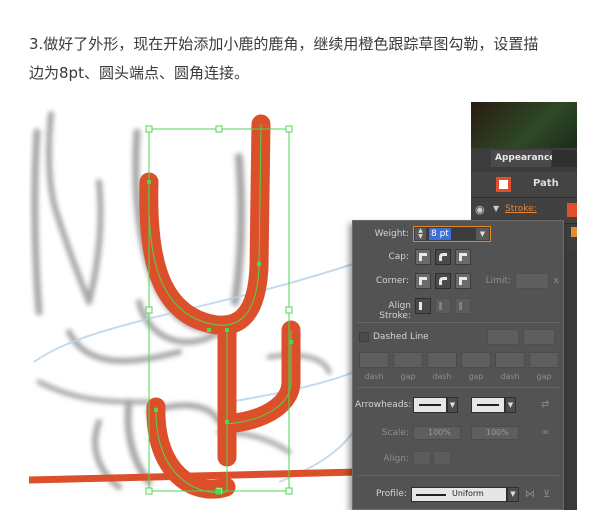  What do you see at coordinates (391, 494) in the screenshot?
I see `profile-label: Profile:` at bounding box center [391, 494].